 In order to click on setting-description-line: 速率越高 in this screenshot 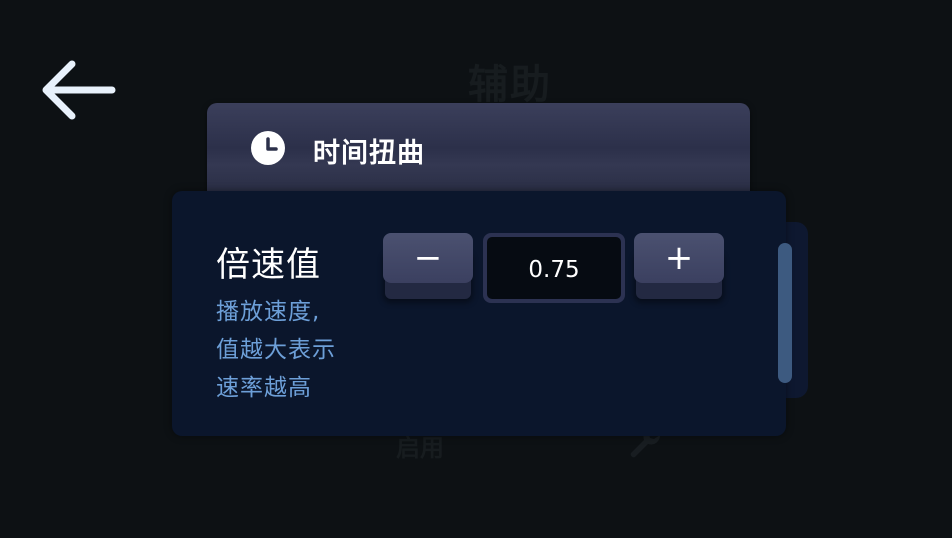, I will do `click(264, 388)`.